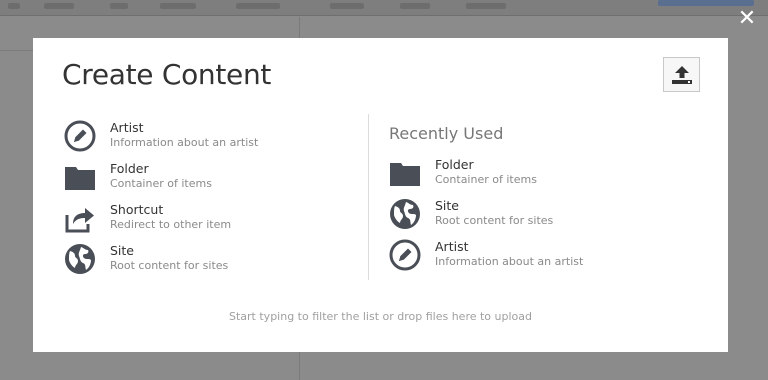 The image size is (768, 380). I want to click on upload-button, so click(681, 74).